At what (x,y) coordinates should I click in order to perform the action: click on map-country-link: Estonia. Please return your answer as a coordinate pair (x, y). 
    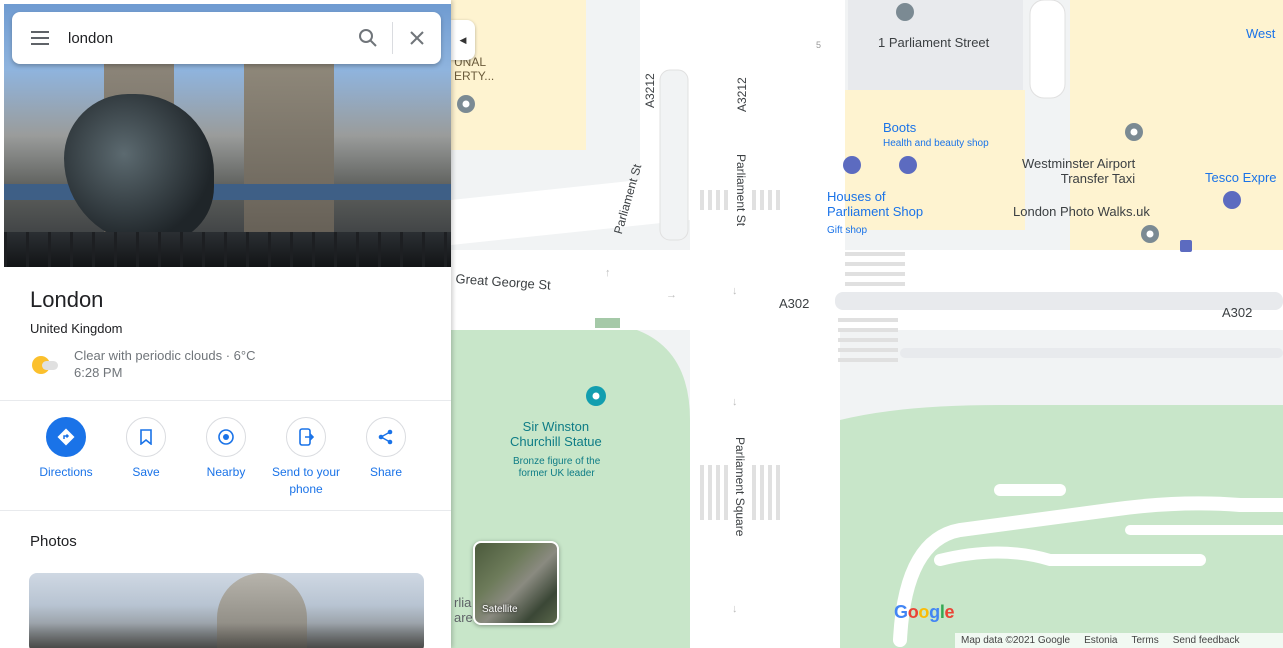
    Looking at the image, I should click on (1100, 640).